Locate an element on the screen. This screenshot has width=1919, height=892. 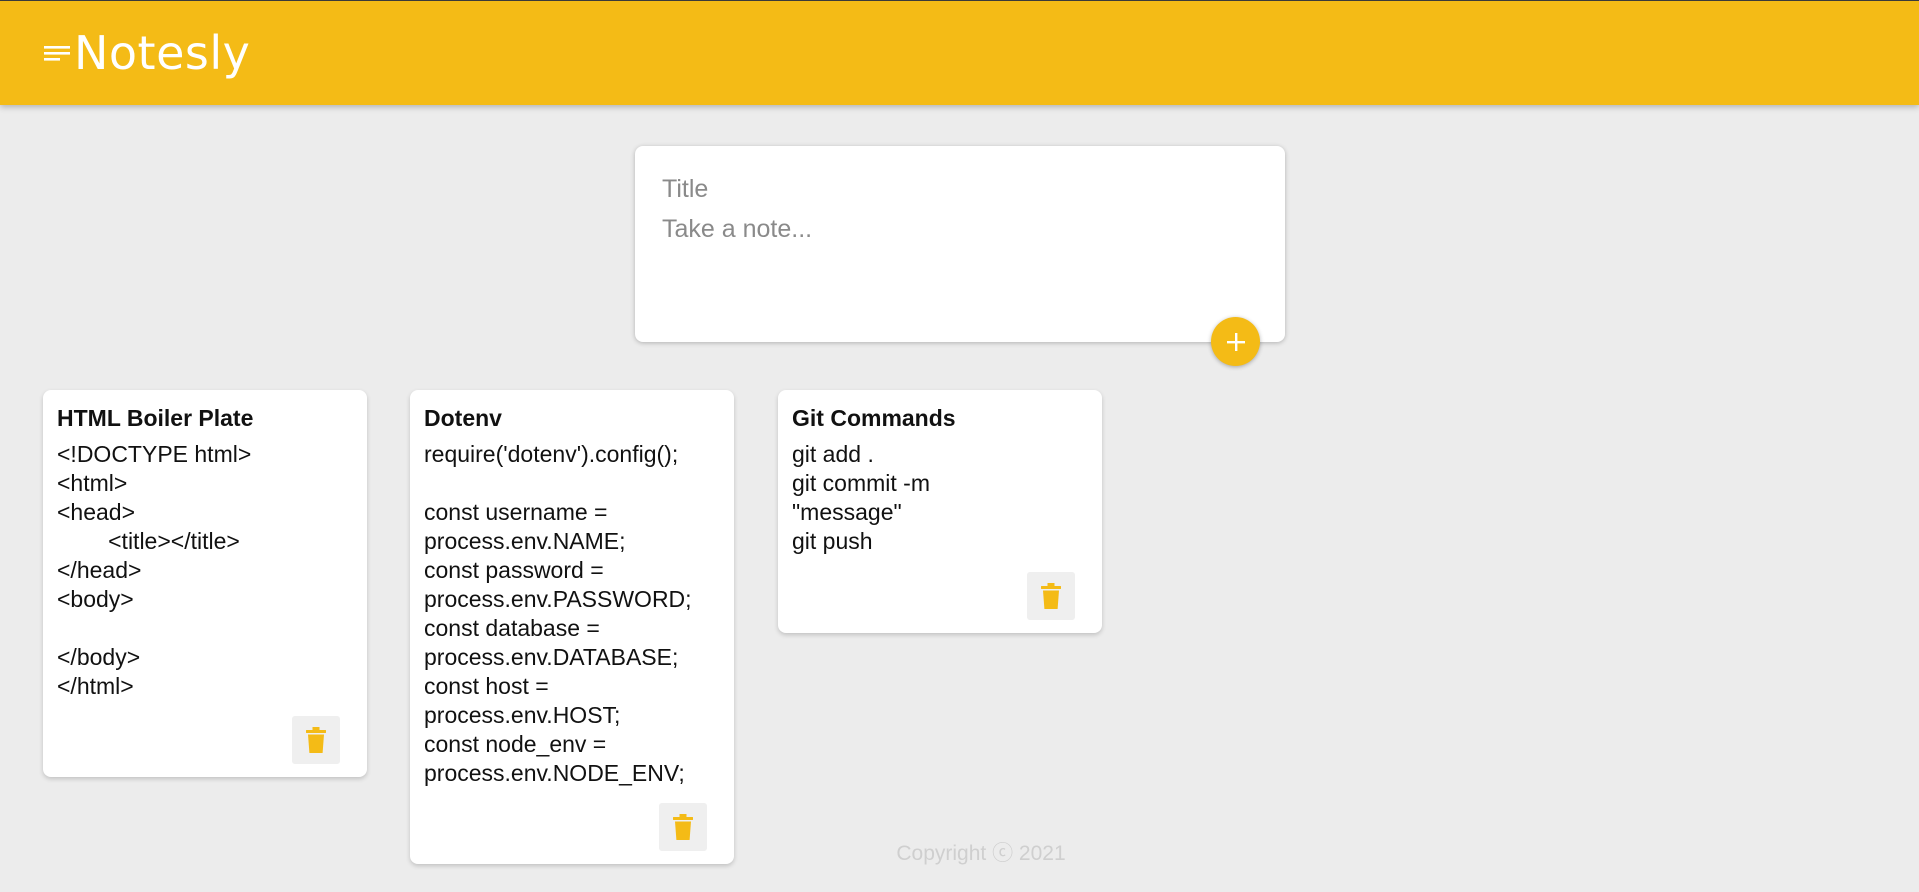
add-note-button is located at coordinates (1235, 341).